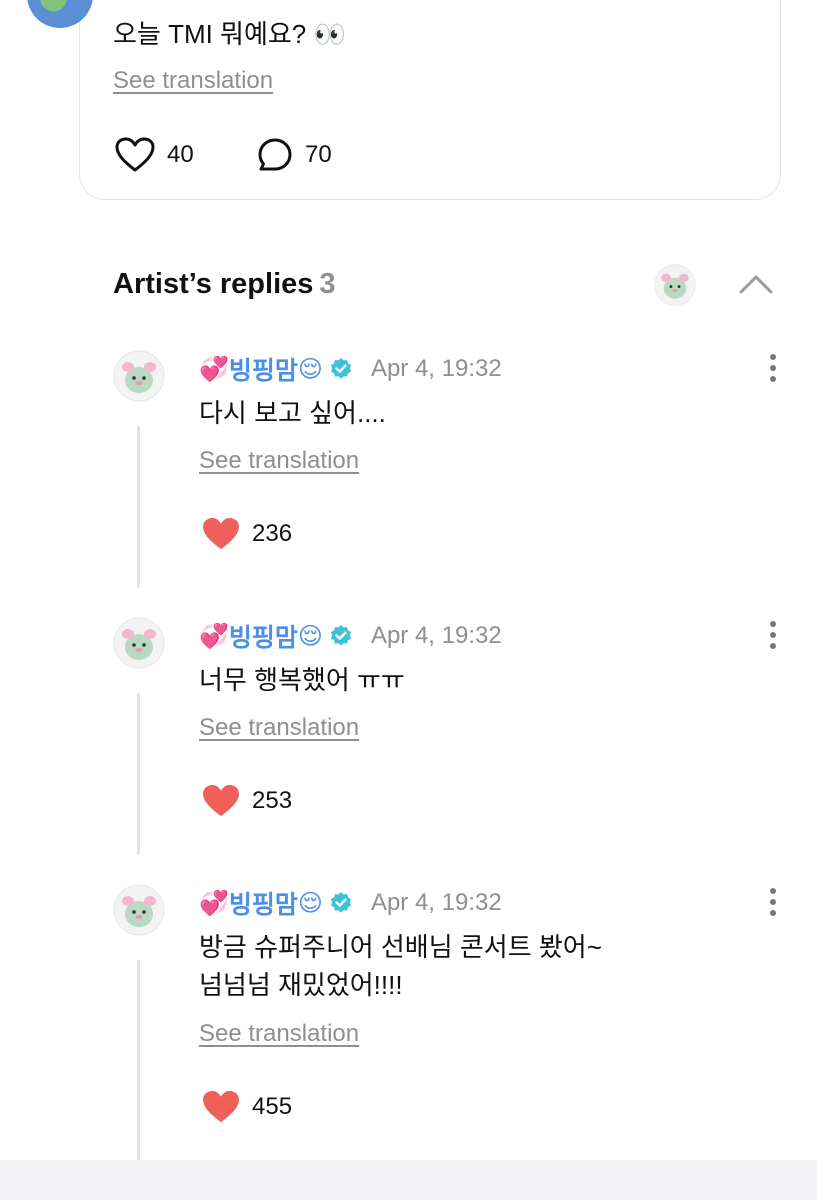  What do you see at coordinates (247, 534) in the screenshot?
I see `reply-like-button: 236` at bounding box center [247, 534].